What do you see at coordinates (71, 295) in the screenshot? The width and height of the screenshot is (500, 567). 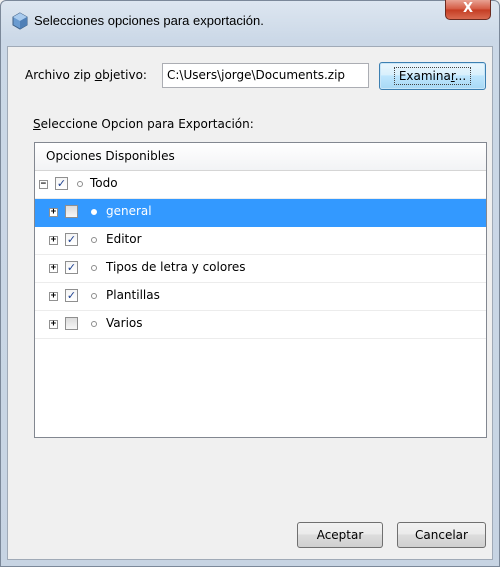 I see `checkbox-templates: ✓` at bounding box center [71, 295].